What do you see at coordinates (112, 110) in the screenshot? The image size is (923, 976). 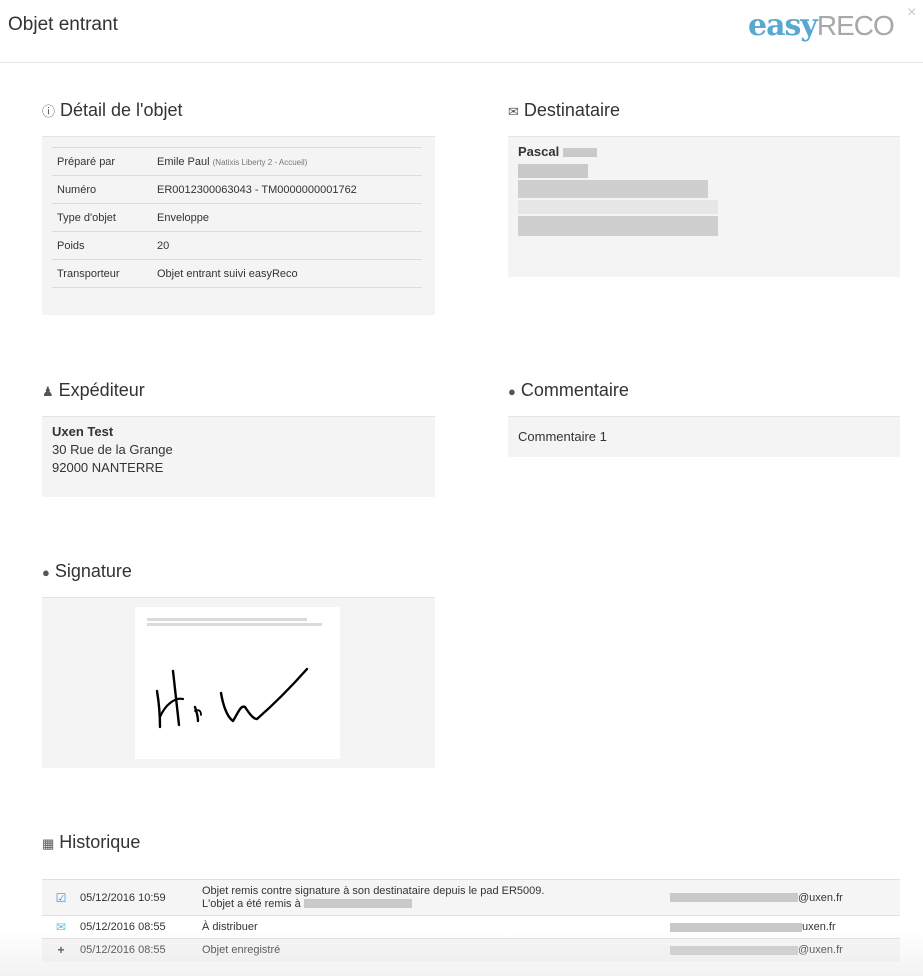 I see `detail-section-title: ⓘ Détail de l'objet` at bounding box center [112, 110].